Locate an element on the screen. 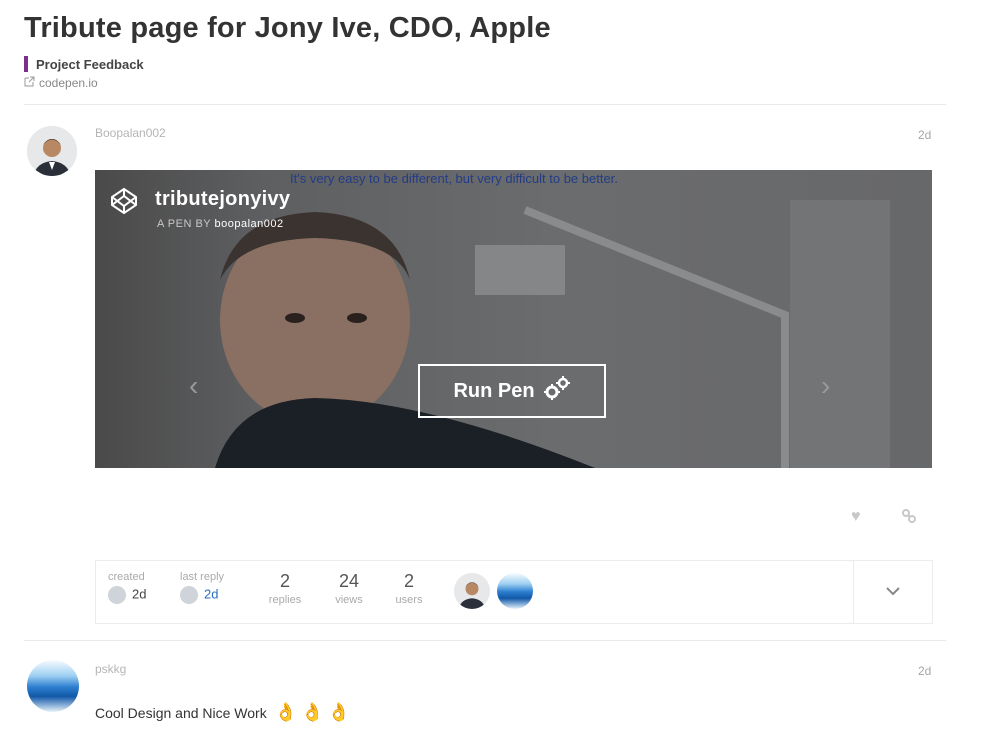 This screenshot has height=731, width=1000. last-reply-avatar is located at coordinates (189, 595).